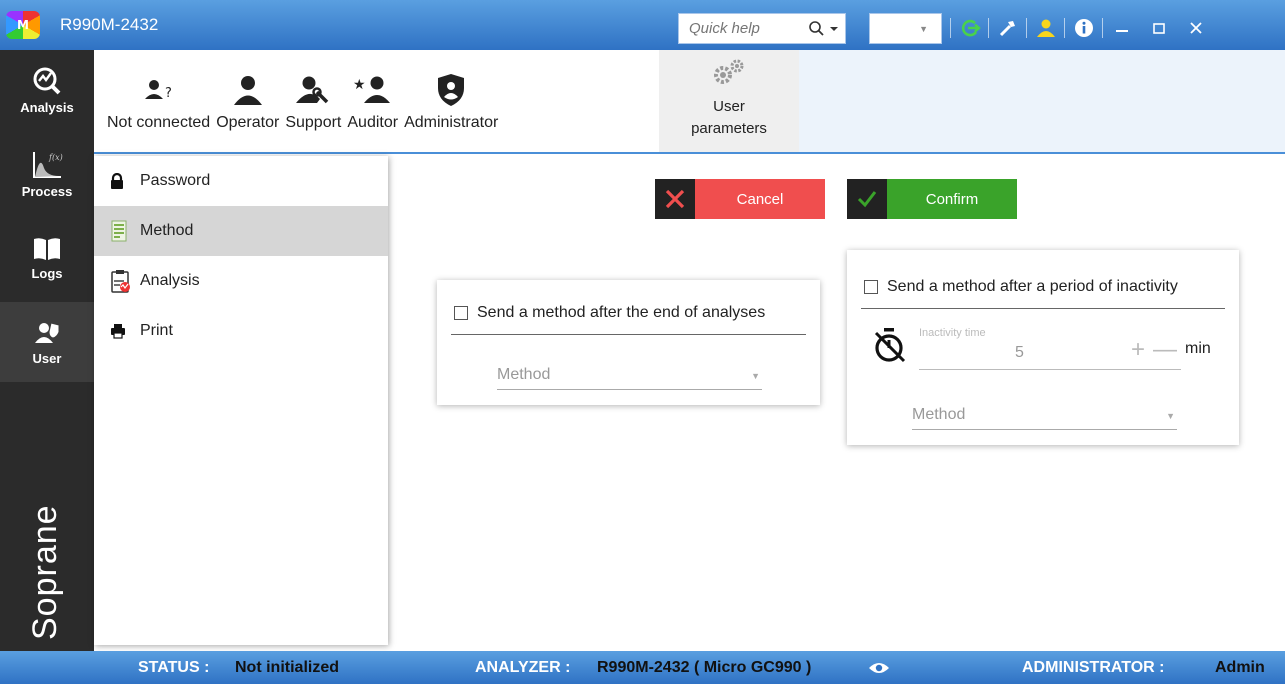  I want to click on cancel-button-label: Cancel, so click(760, 199).